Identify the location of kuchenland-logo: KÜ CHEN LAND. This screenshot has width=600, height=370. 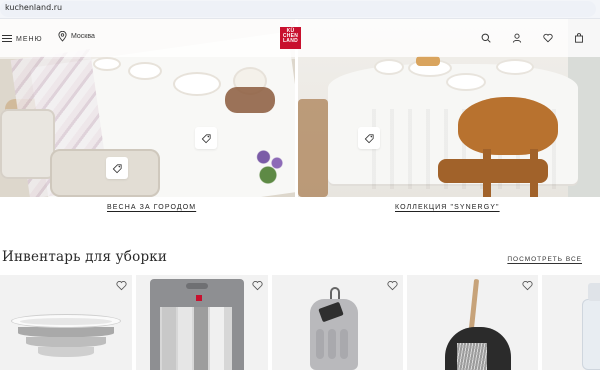
(290, 38).